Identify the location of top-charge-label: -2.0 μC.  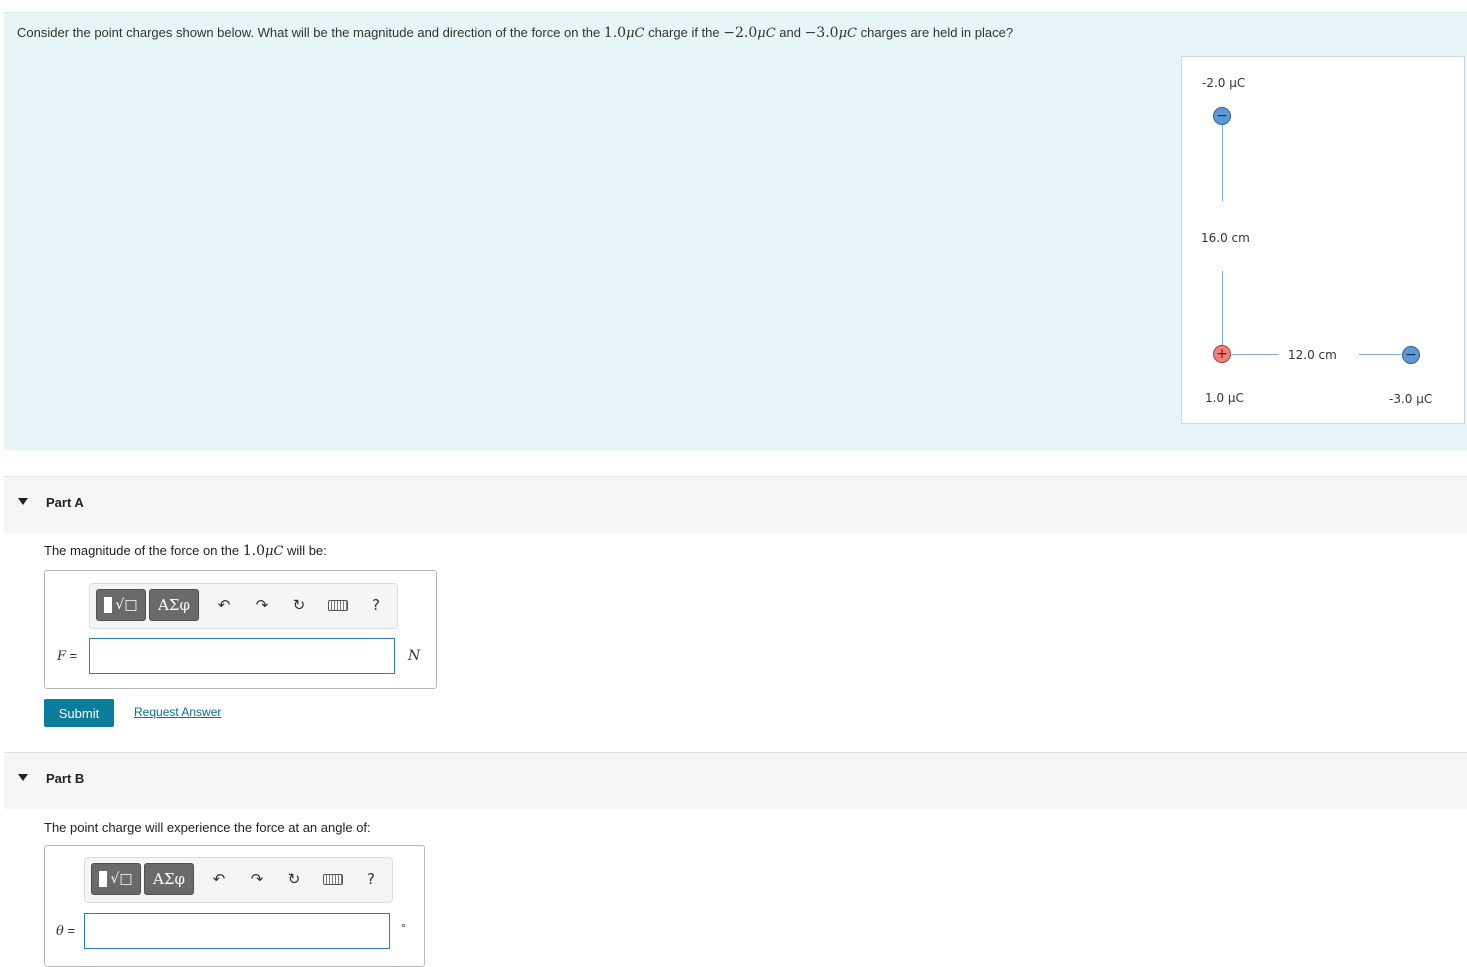
(1224, 83).